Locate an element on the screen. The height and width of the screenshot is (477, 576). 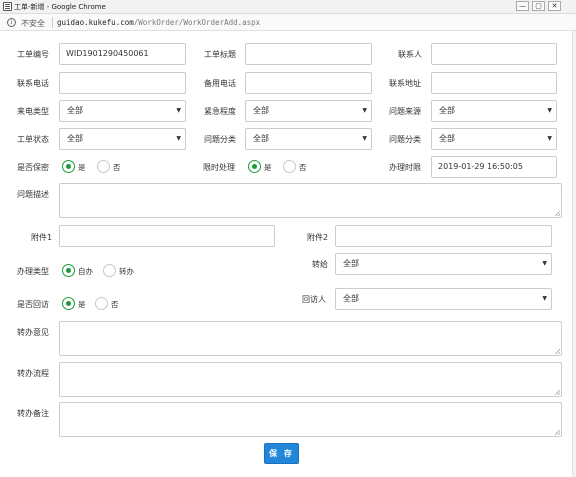
work-order-no-label: 工单编号 is located at coordinates (33, 54).